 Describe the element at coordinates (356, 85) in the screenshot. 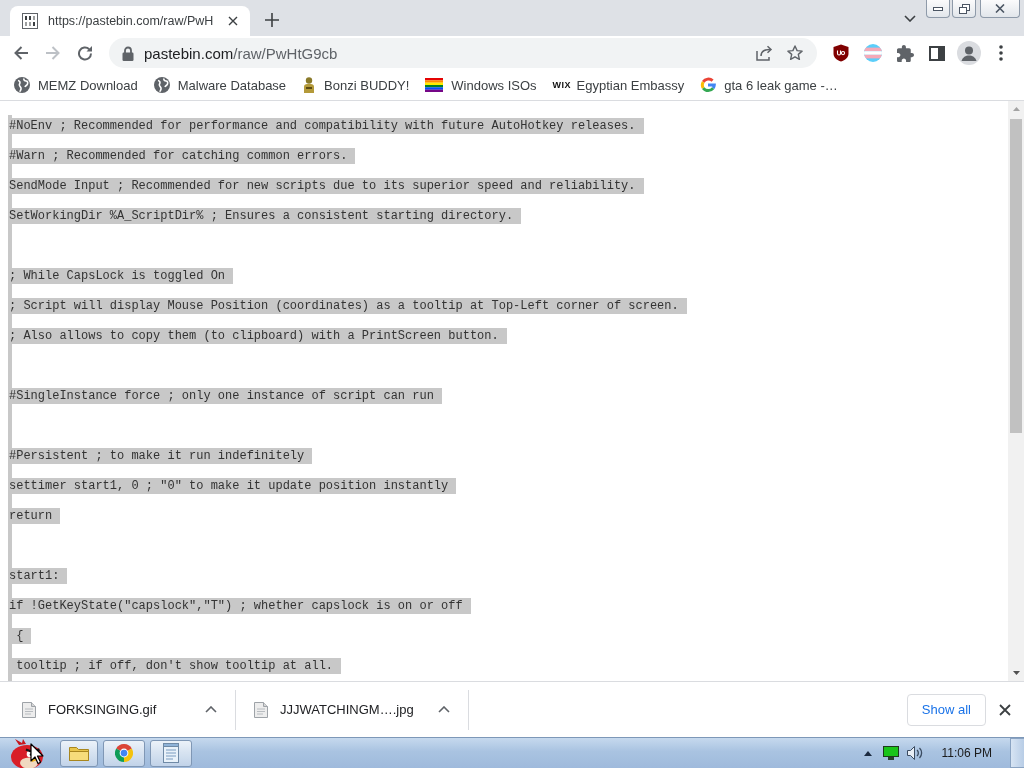

I see `bookmark: Bonzi BUDDY!` at that location.